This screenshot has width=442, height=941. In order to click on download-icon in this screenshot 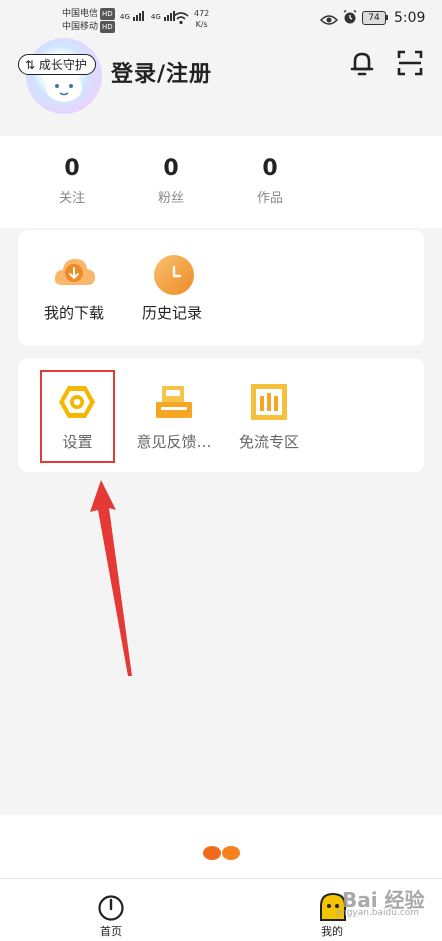, I will do `click(75, 275)`.